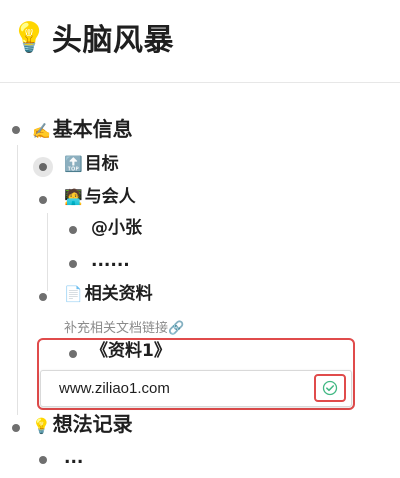 This screenshot has height=478, width=400. What do you see at coordinates (73, 264) in the screenshot?
I see `outline-bullet-participant-more` at bounding box center [73, 264].